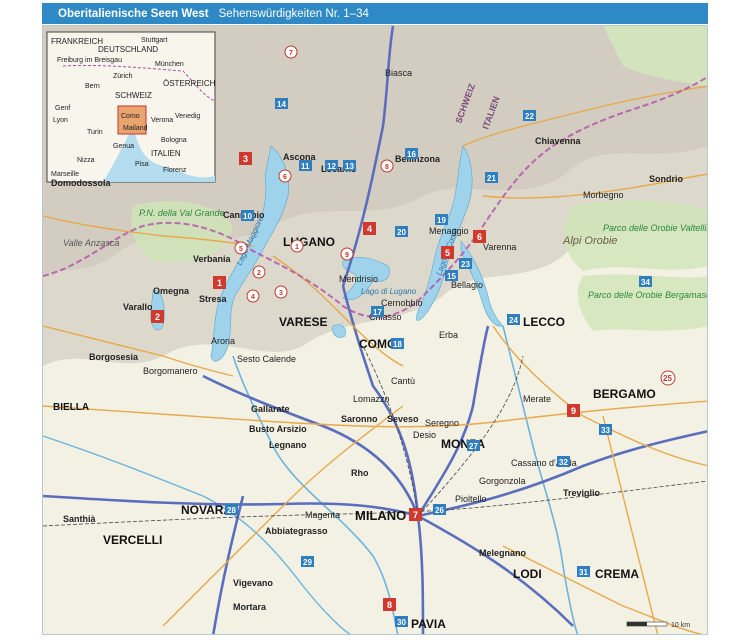 This screenshot has height=640, width=750. I want to click on highlight-number-2: 2, so click(157, 317).